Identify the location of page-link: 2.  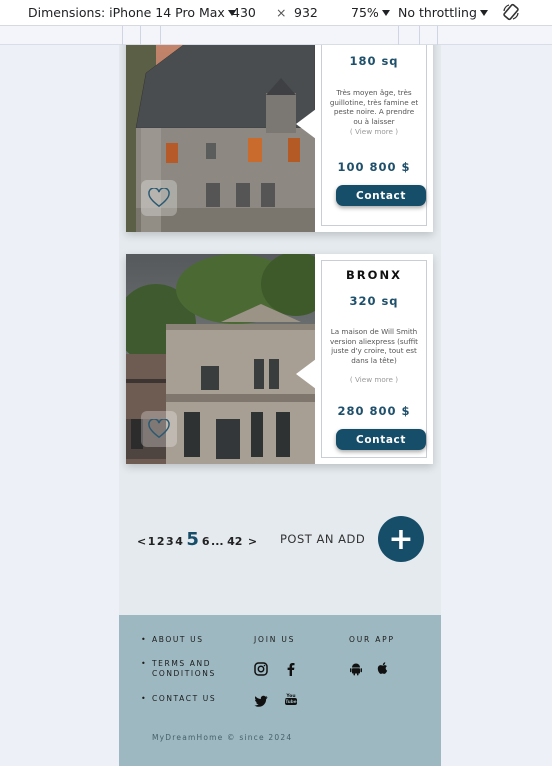
(161, 541).